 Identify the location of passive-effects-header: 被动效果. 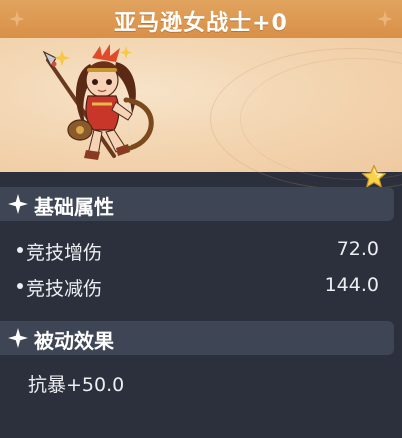
(197, 338).